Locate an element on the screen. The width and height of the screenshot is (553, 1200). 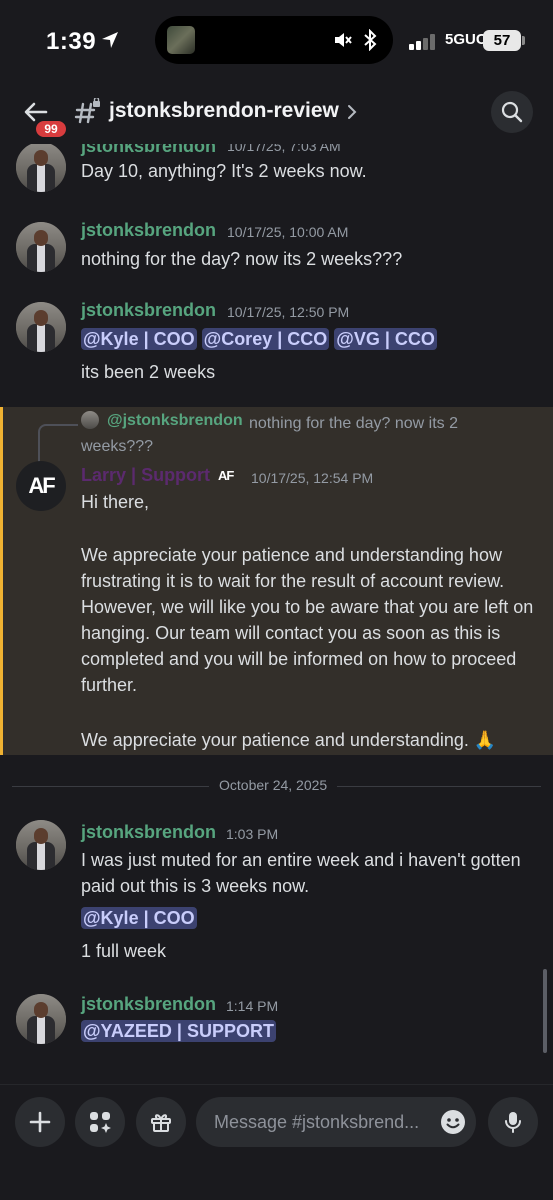
apps-button is located at coordinates (100, 1122).